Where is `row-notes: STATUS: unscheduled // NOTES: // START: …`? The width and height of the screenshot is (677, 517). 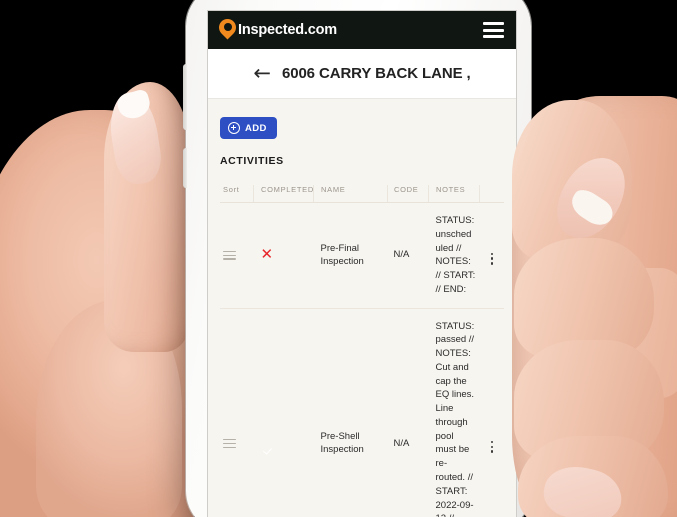
row-notes: STATUS: unscheduled // NOTES: // START: … is located at coordinates (454, 255).